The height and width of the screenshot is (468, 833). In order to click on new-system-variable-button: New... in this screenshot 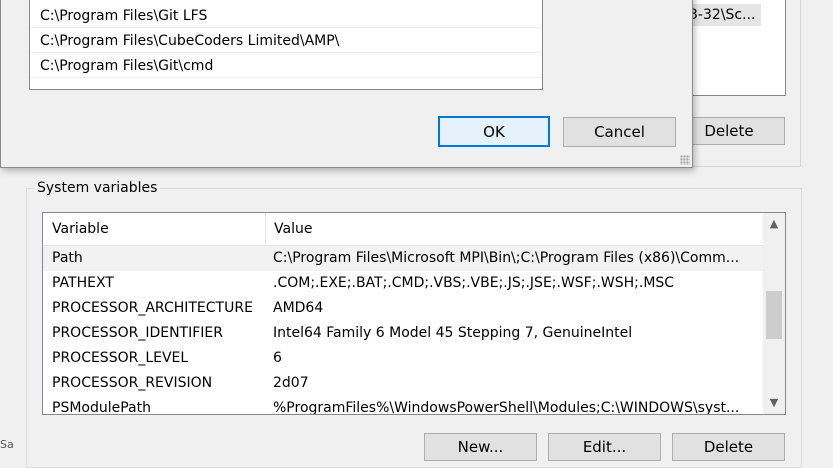, I will do `click(480, 447)`.